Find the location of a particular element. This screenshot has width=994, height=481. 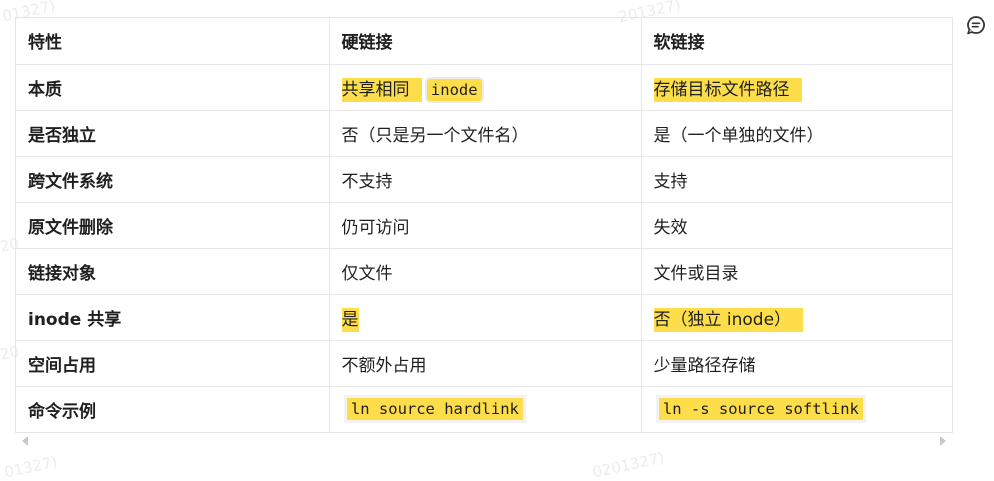

comment-icon is located at coordinates (976, 25).